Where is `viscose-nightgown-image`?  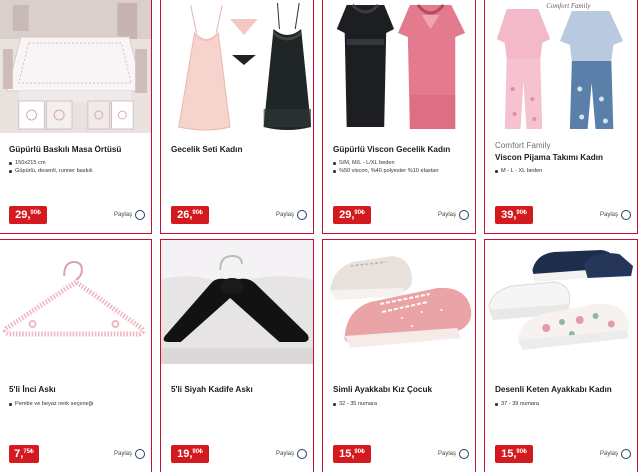 viscose-nightgown-image is located at coordinates (399, 66).